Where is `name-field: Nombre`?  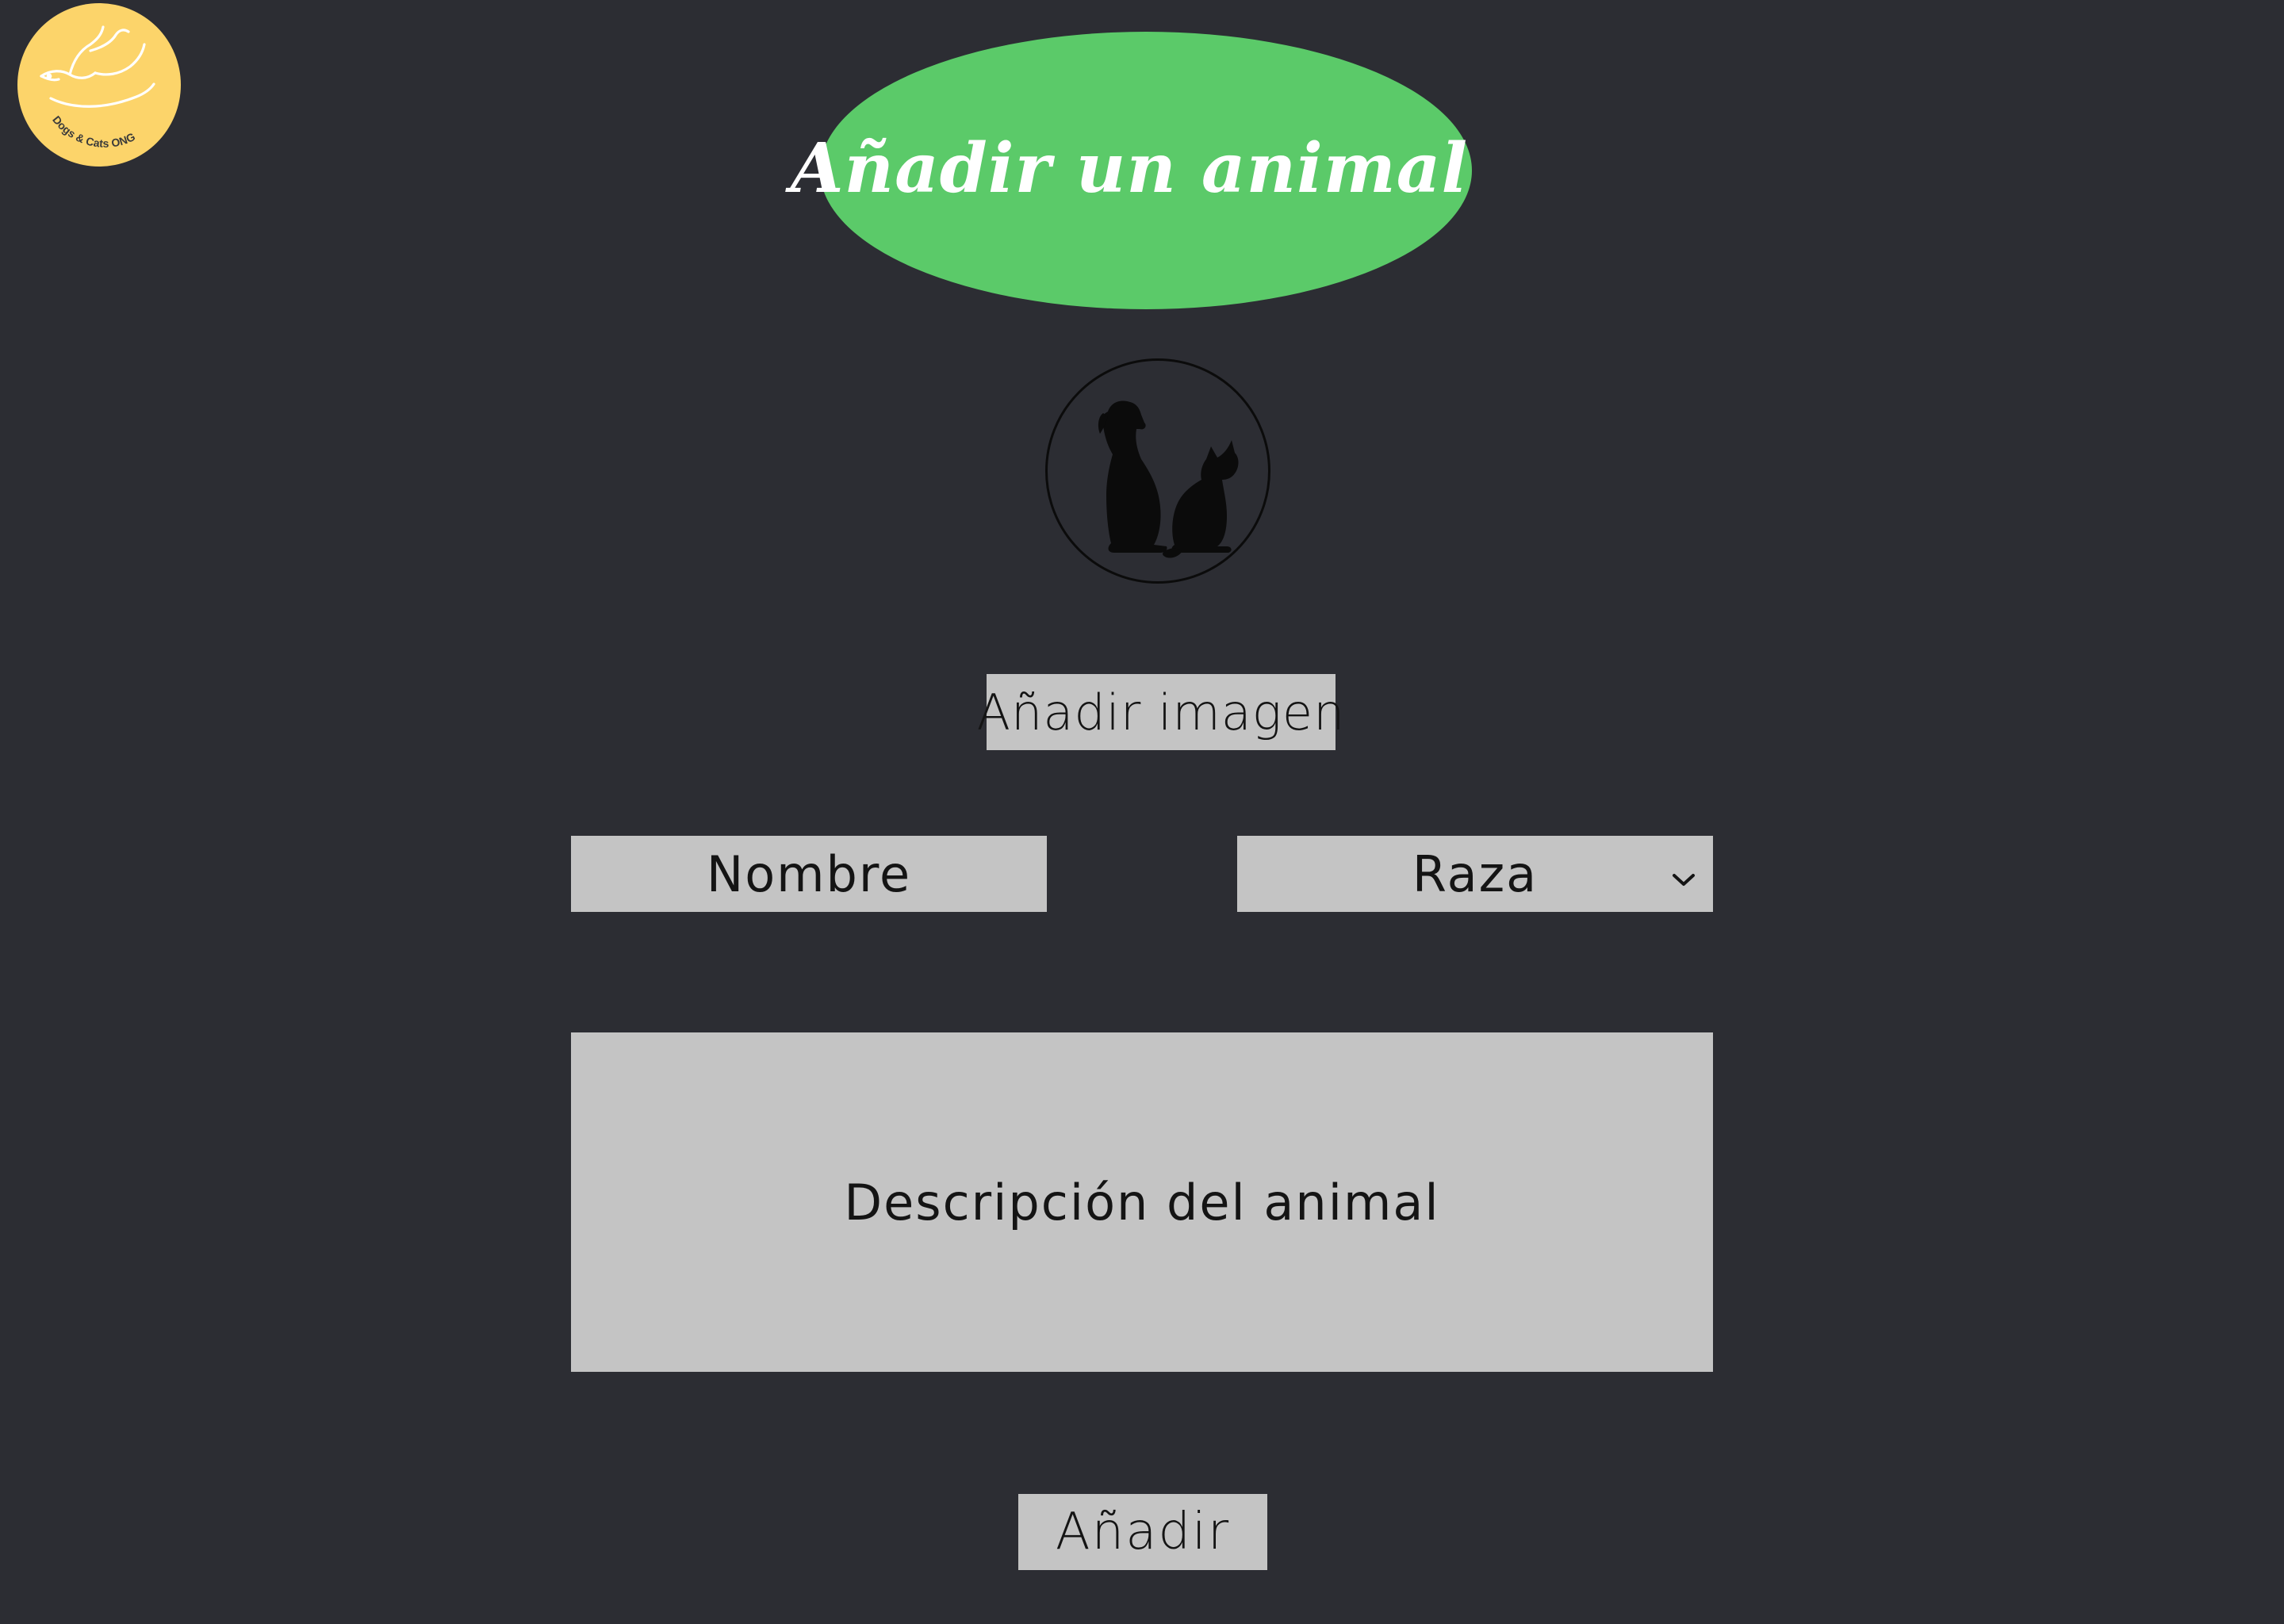
name-field: Nombre is located at coordinates (809, 874).